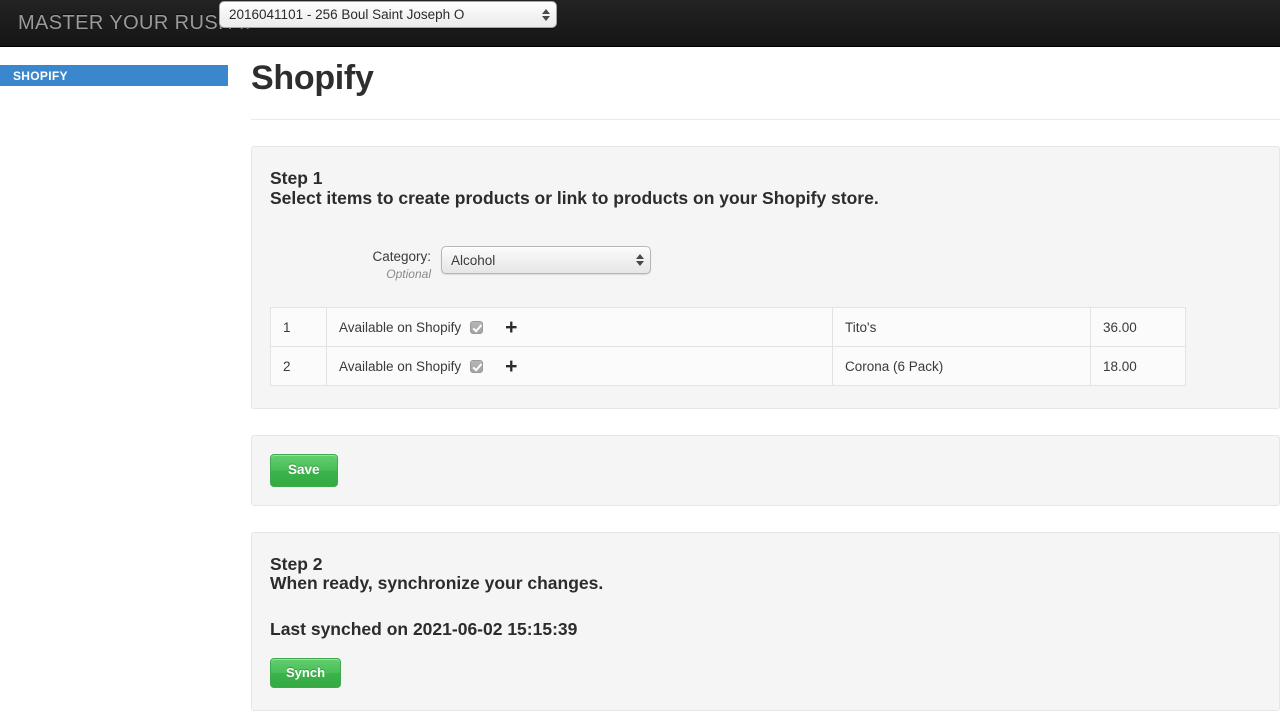 The height and width of the screenshot is (720, 1280). Describe the element at coordinates (408, 274) in the screenshot. I see `category-optional-note: Optional` at that location.